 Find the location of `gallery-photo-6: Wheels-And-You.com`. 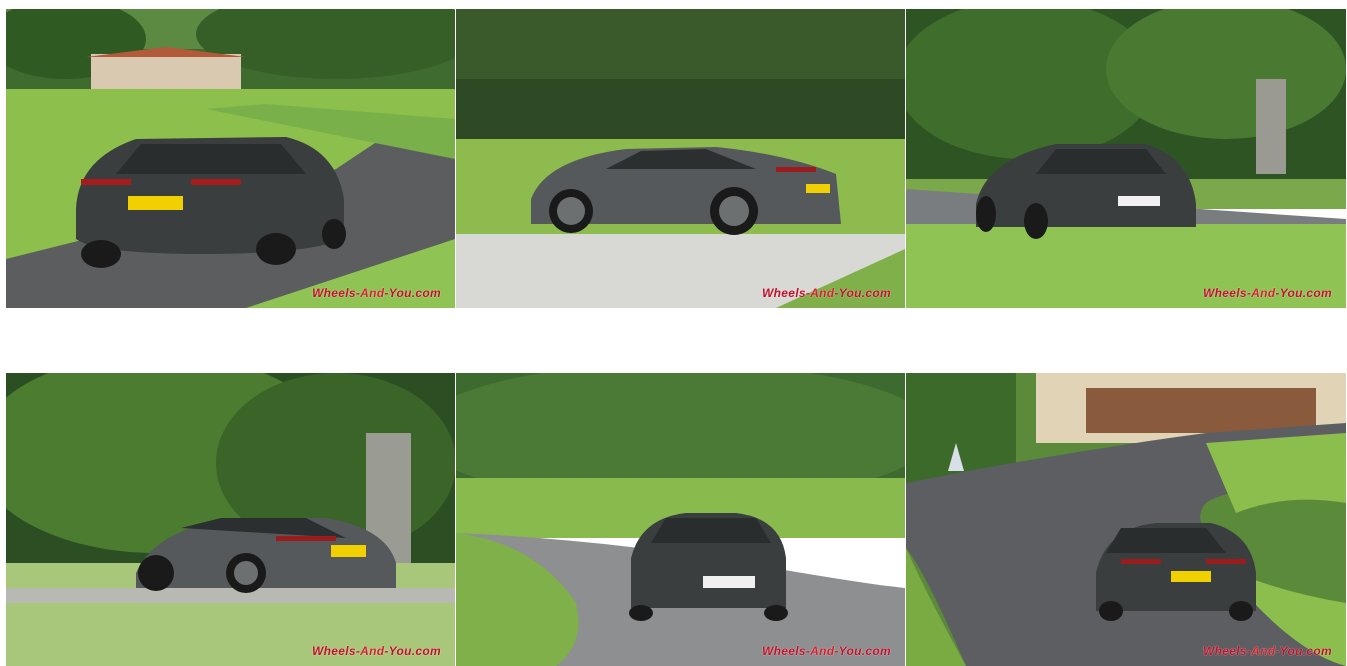

gallery-photo-6: Wheels-And-You.com is located at coordinates (1126, 519).